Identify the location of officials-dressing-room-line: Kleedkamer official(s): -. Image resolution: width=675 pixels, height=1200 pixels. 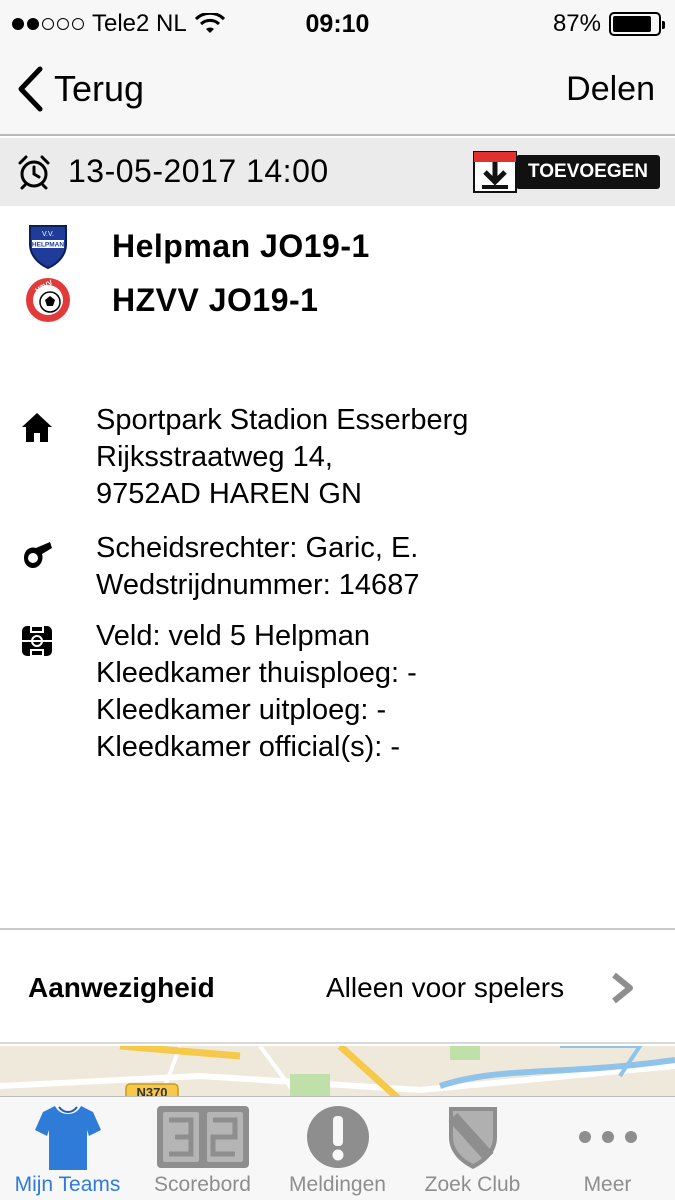
(248, 747).